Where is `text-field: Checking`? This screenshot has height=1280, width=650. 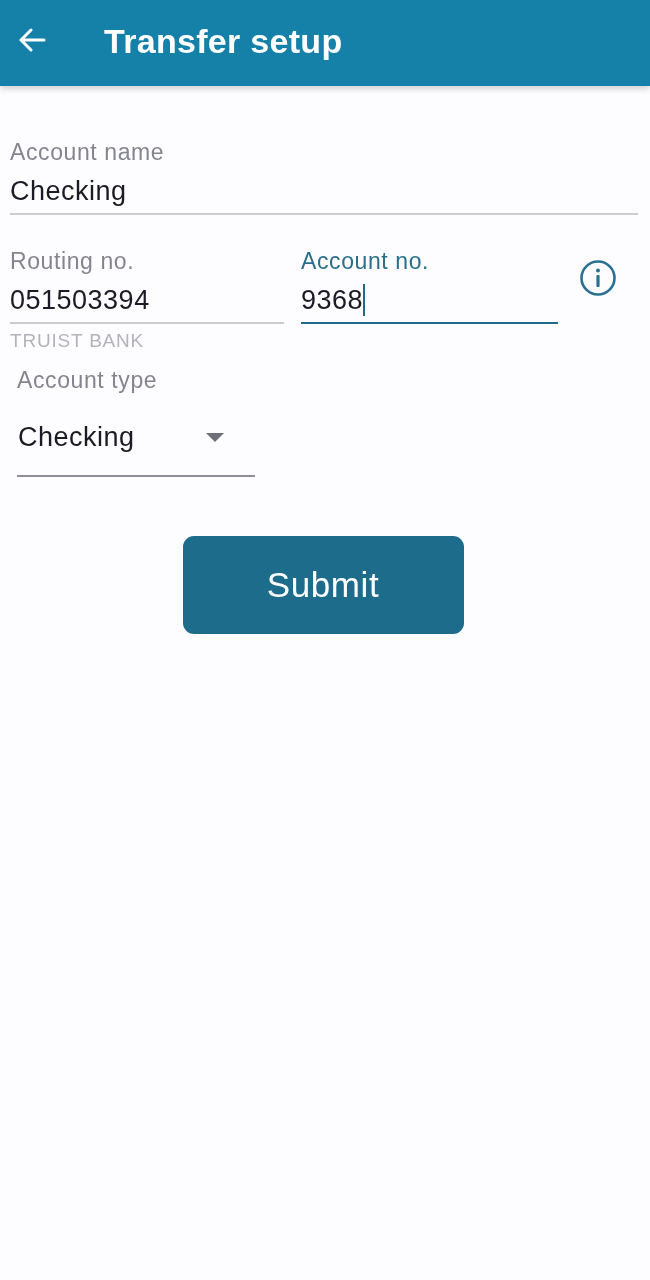
text-field: Checking is located at coordinates (324, 195).